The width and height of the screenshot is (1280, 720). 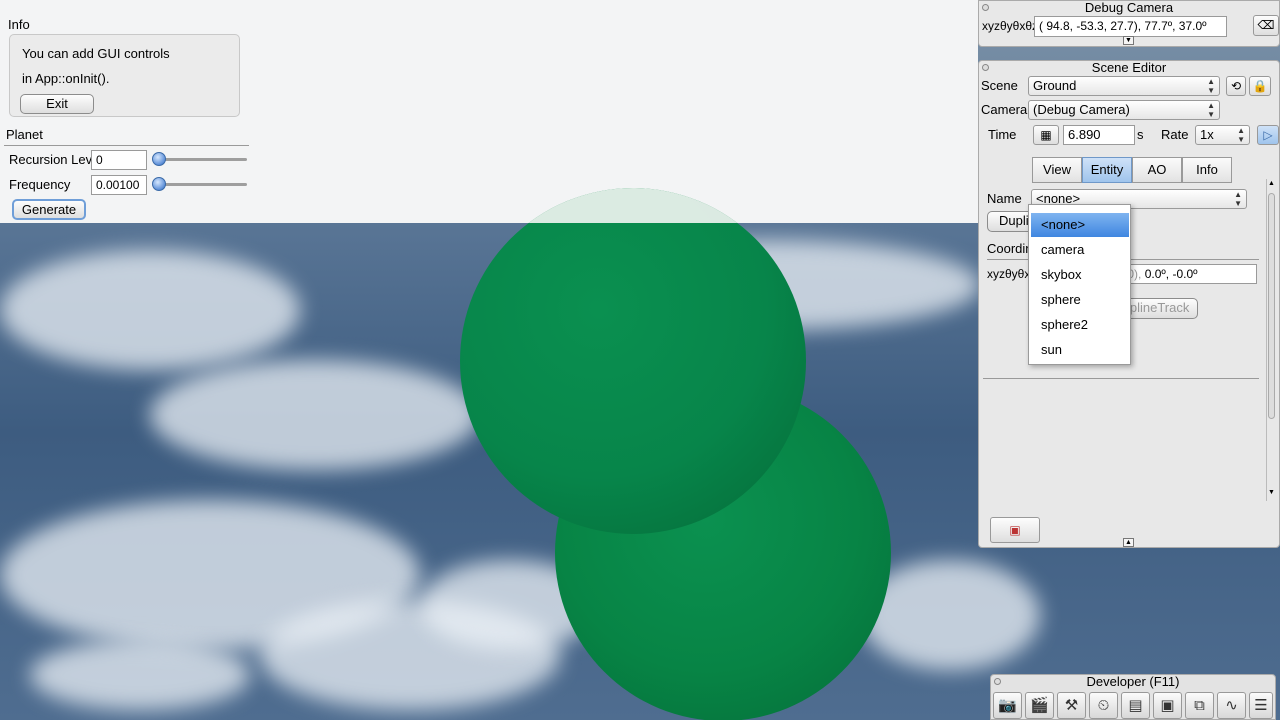 I want to click on save-icon: ▣, so click(x=1015, y=530).